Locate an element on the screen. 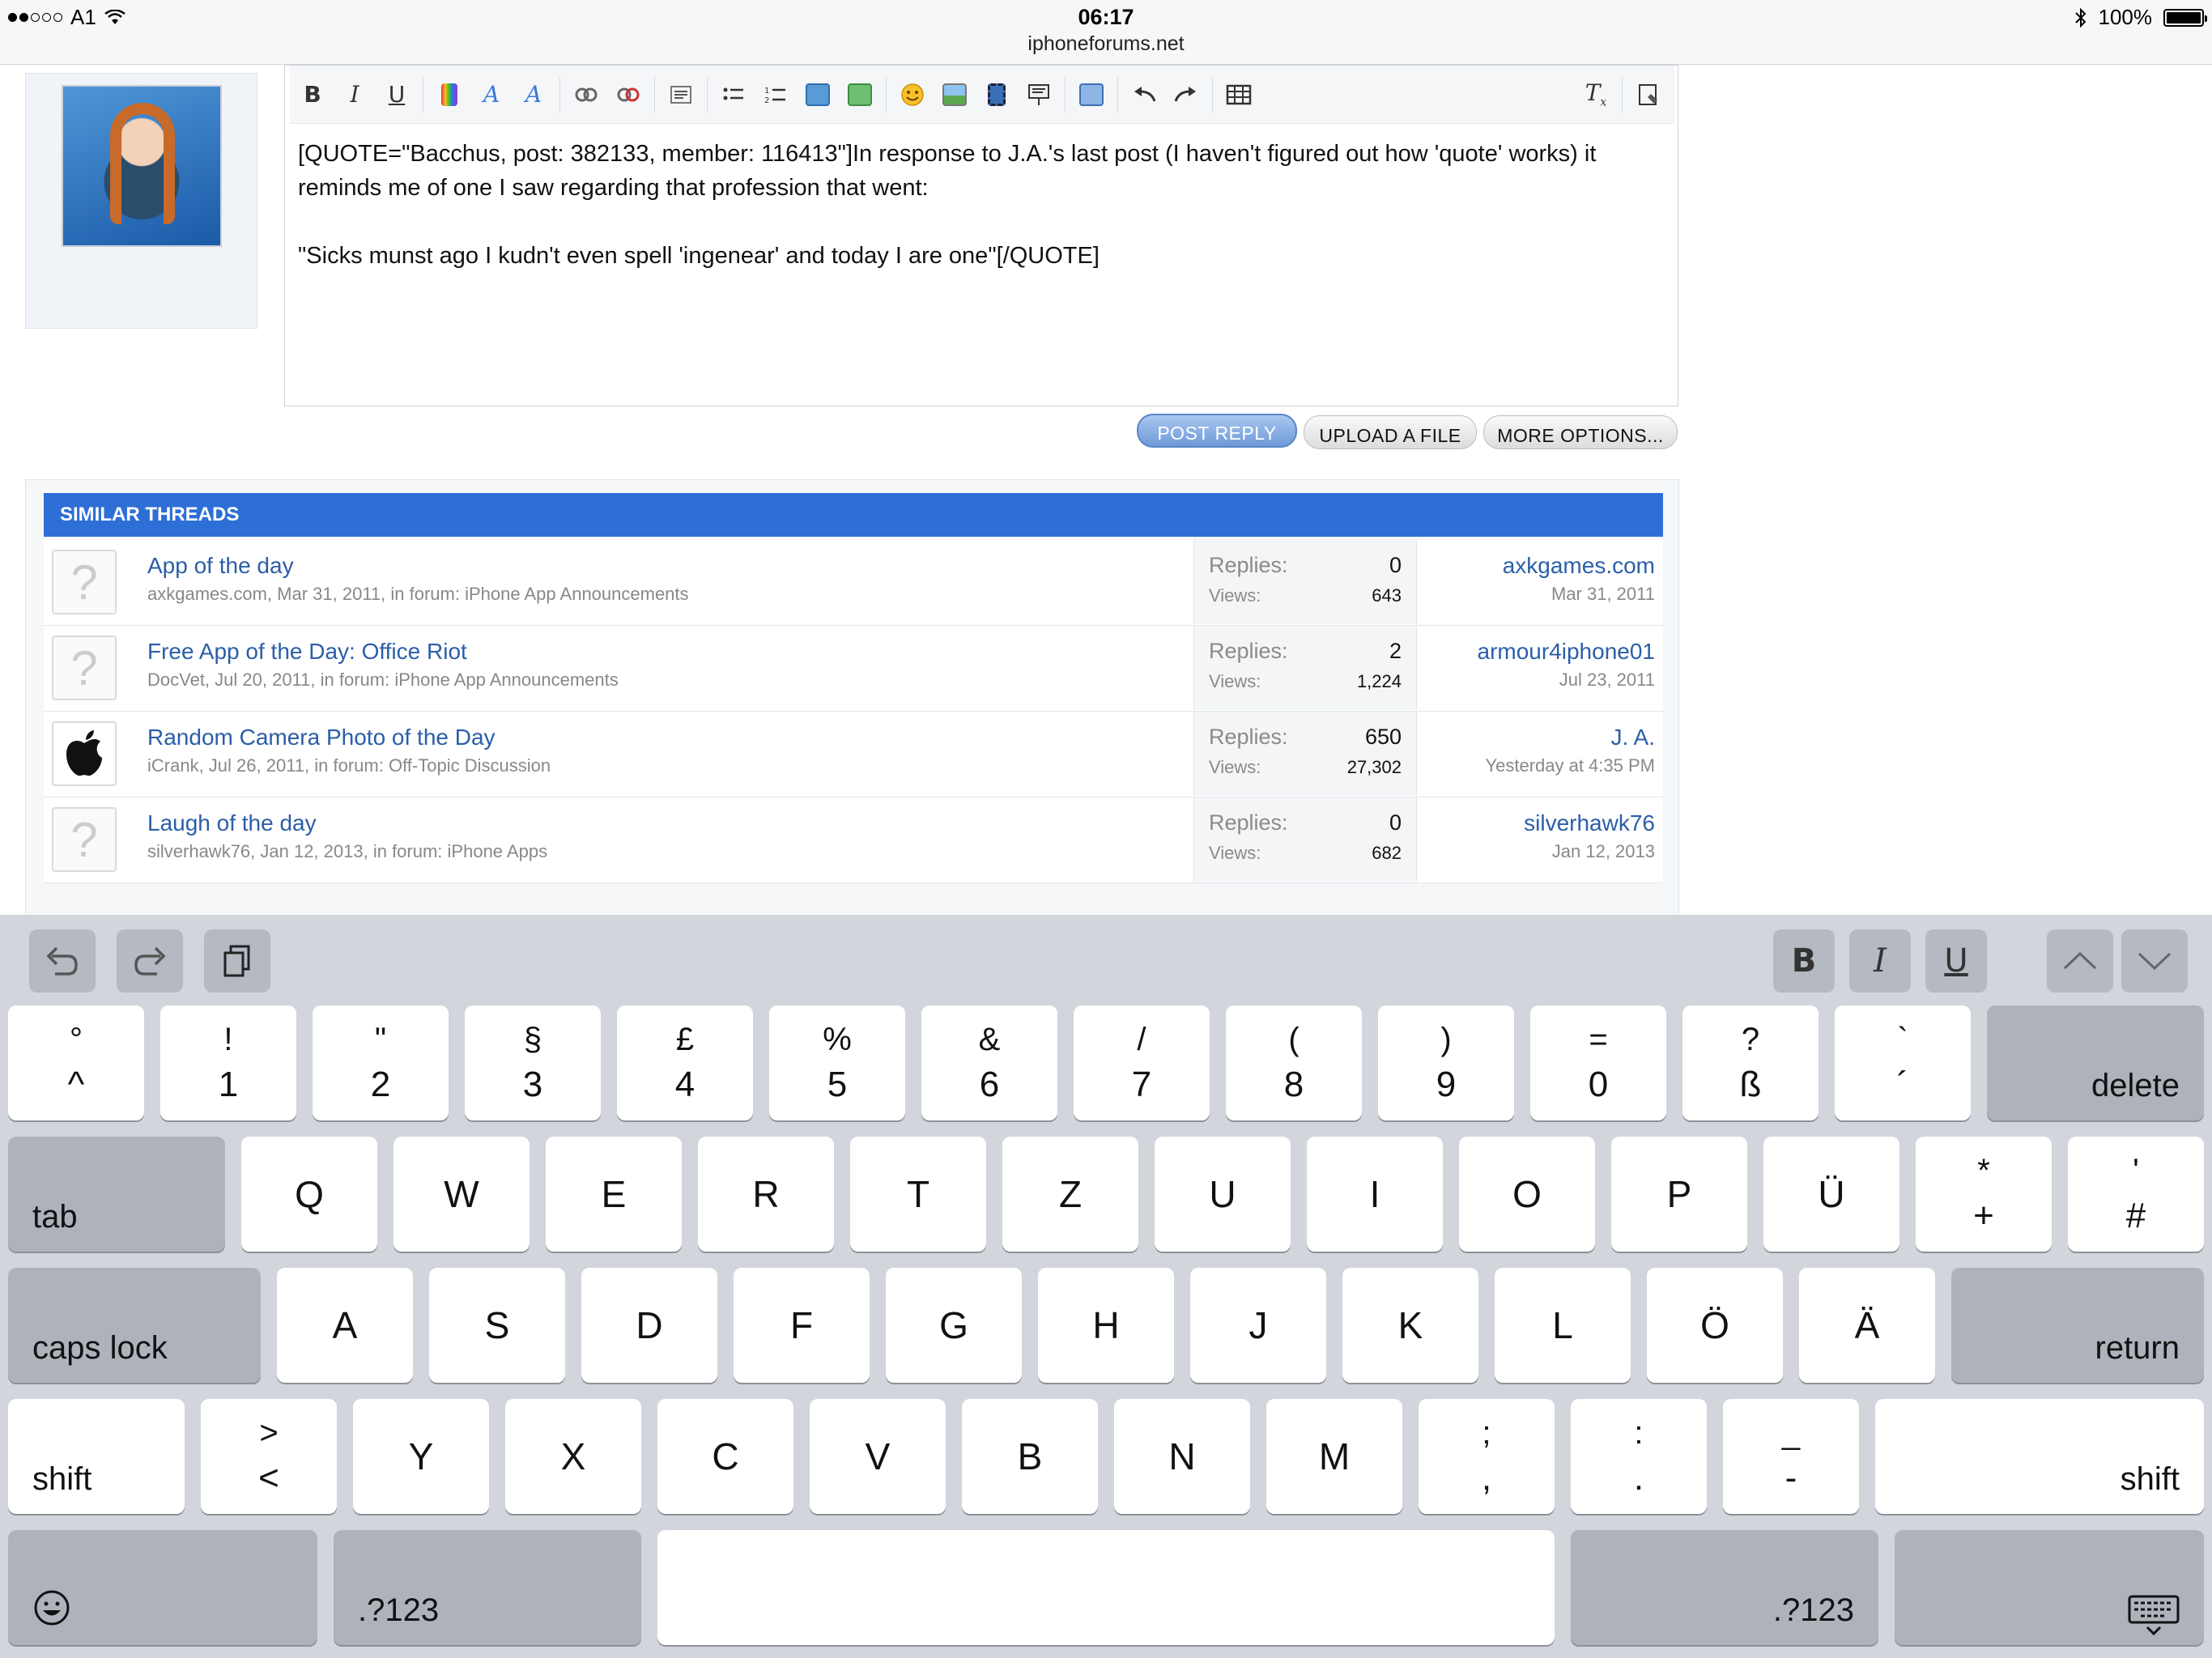  undo-icon is located at coordinates (1144, 94).